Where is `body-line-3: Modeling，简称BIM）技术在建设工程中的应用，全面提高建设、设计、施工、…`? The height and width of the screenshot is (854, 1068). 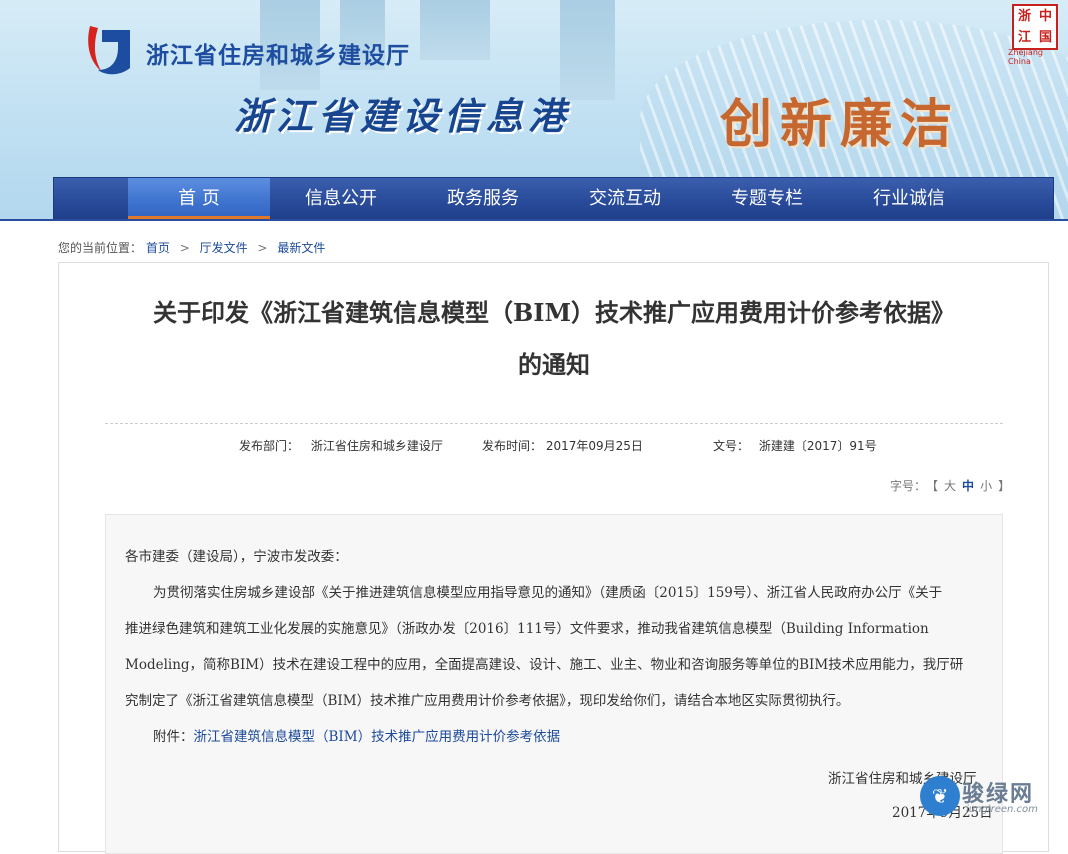
body-line-3: Modeling，简称BIM）技术在建设工程中的应用，全面提高建设、设计、施工、… is located at coordinates (544, 665).